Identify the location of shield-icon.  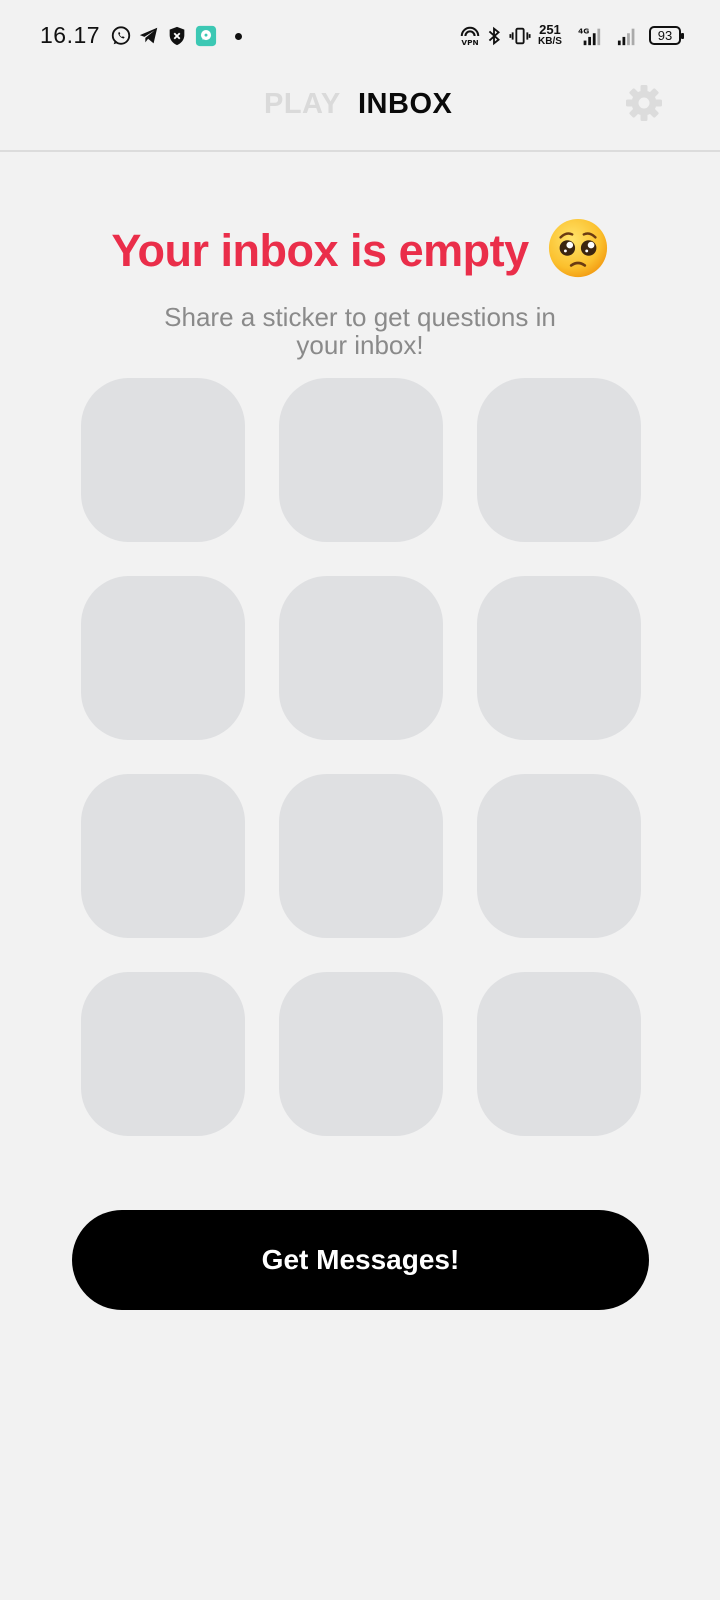
(177, 36).